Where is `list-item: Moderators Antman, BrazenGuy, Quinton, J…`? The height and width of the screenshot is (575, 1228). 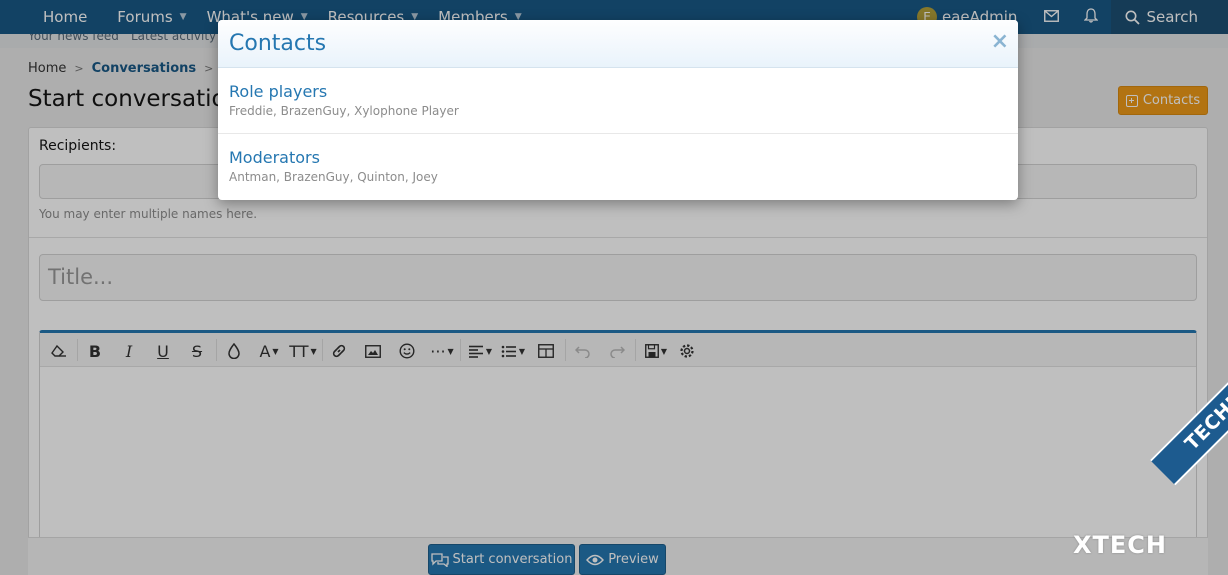 list-item: Moderators Antman, BrazenGuy, Quinton, J… is located at coordinates (618, 167).